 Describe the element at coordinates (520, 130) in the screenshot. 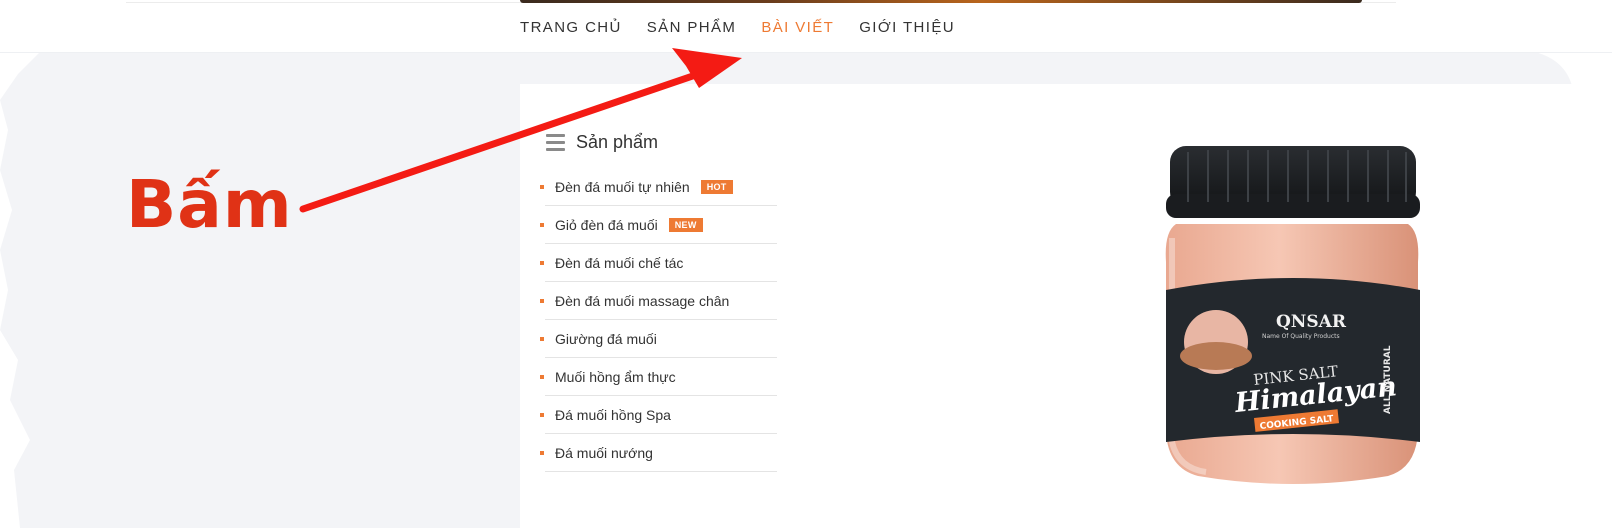

I see `annotation-arrow-icon` at that location.